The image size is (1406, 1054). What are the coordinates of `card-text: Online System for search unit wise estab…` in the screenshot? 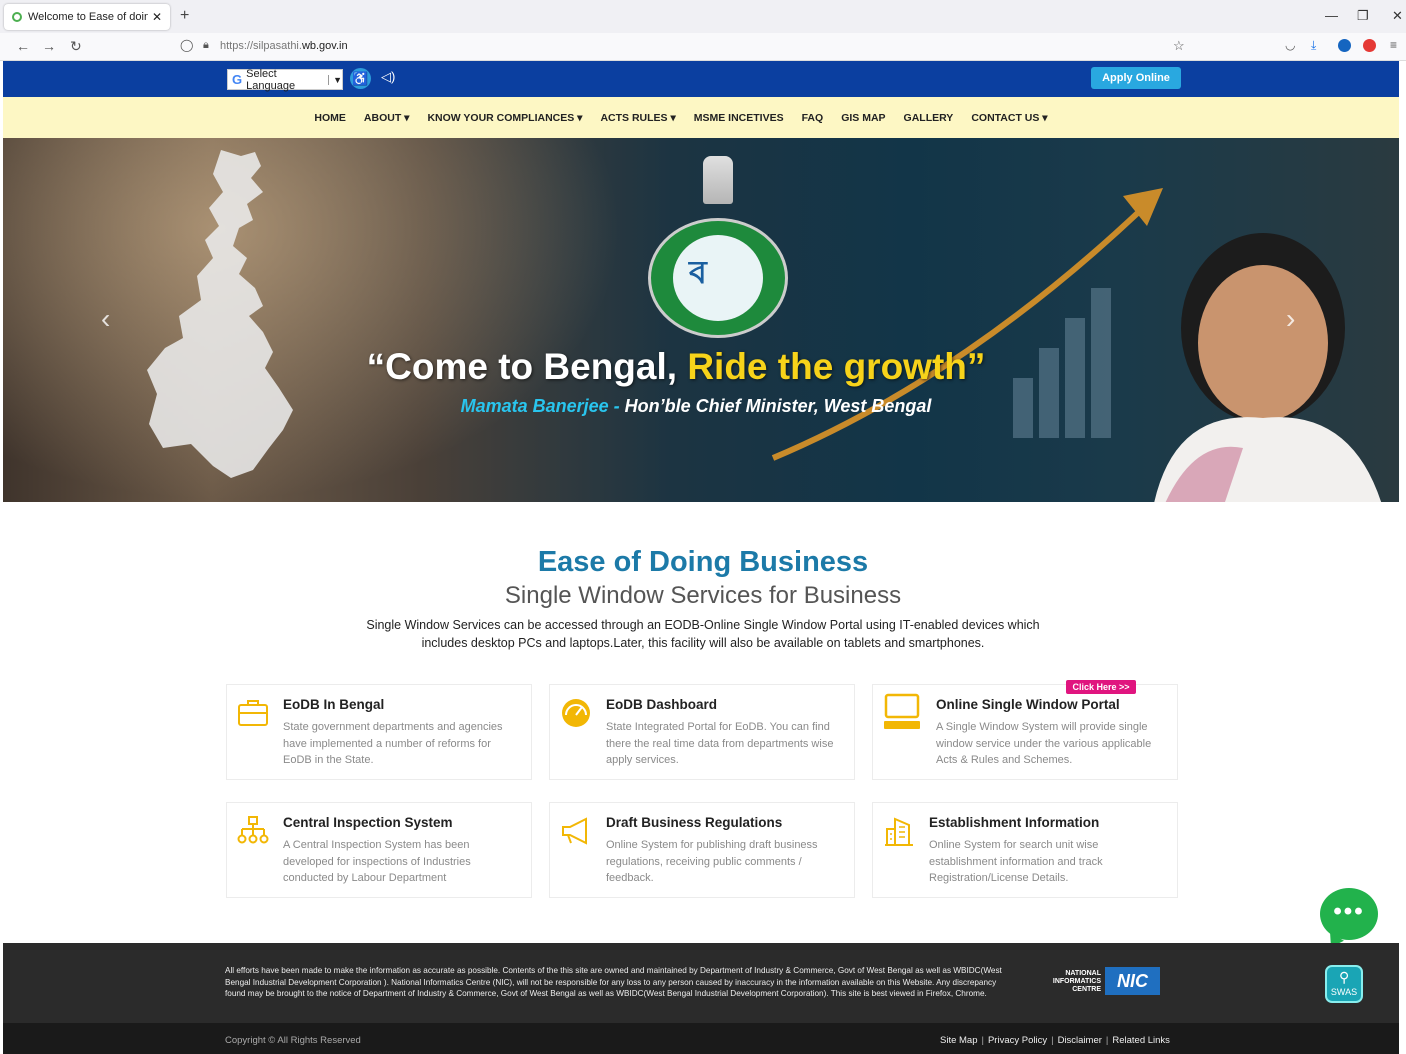 It's located at (1016, 861).